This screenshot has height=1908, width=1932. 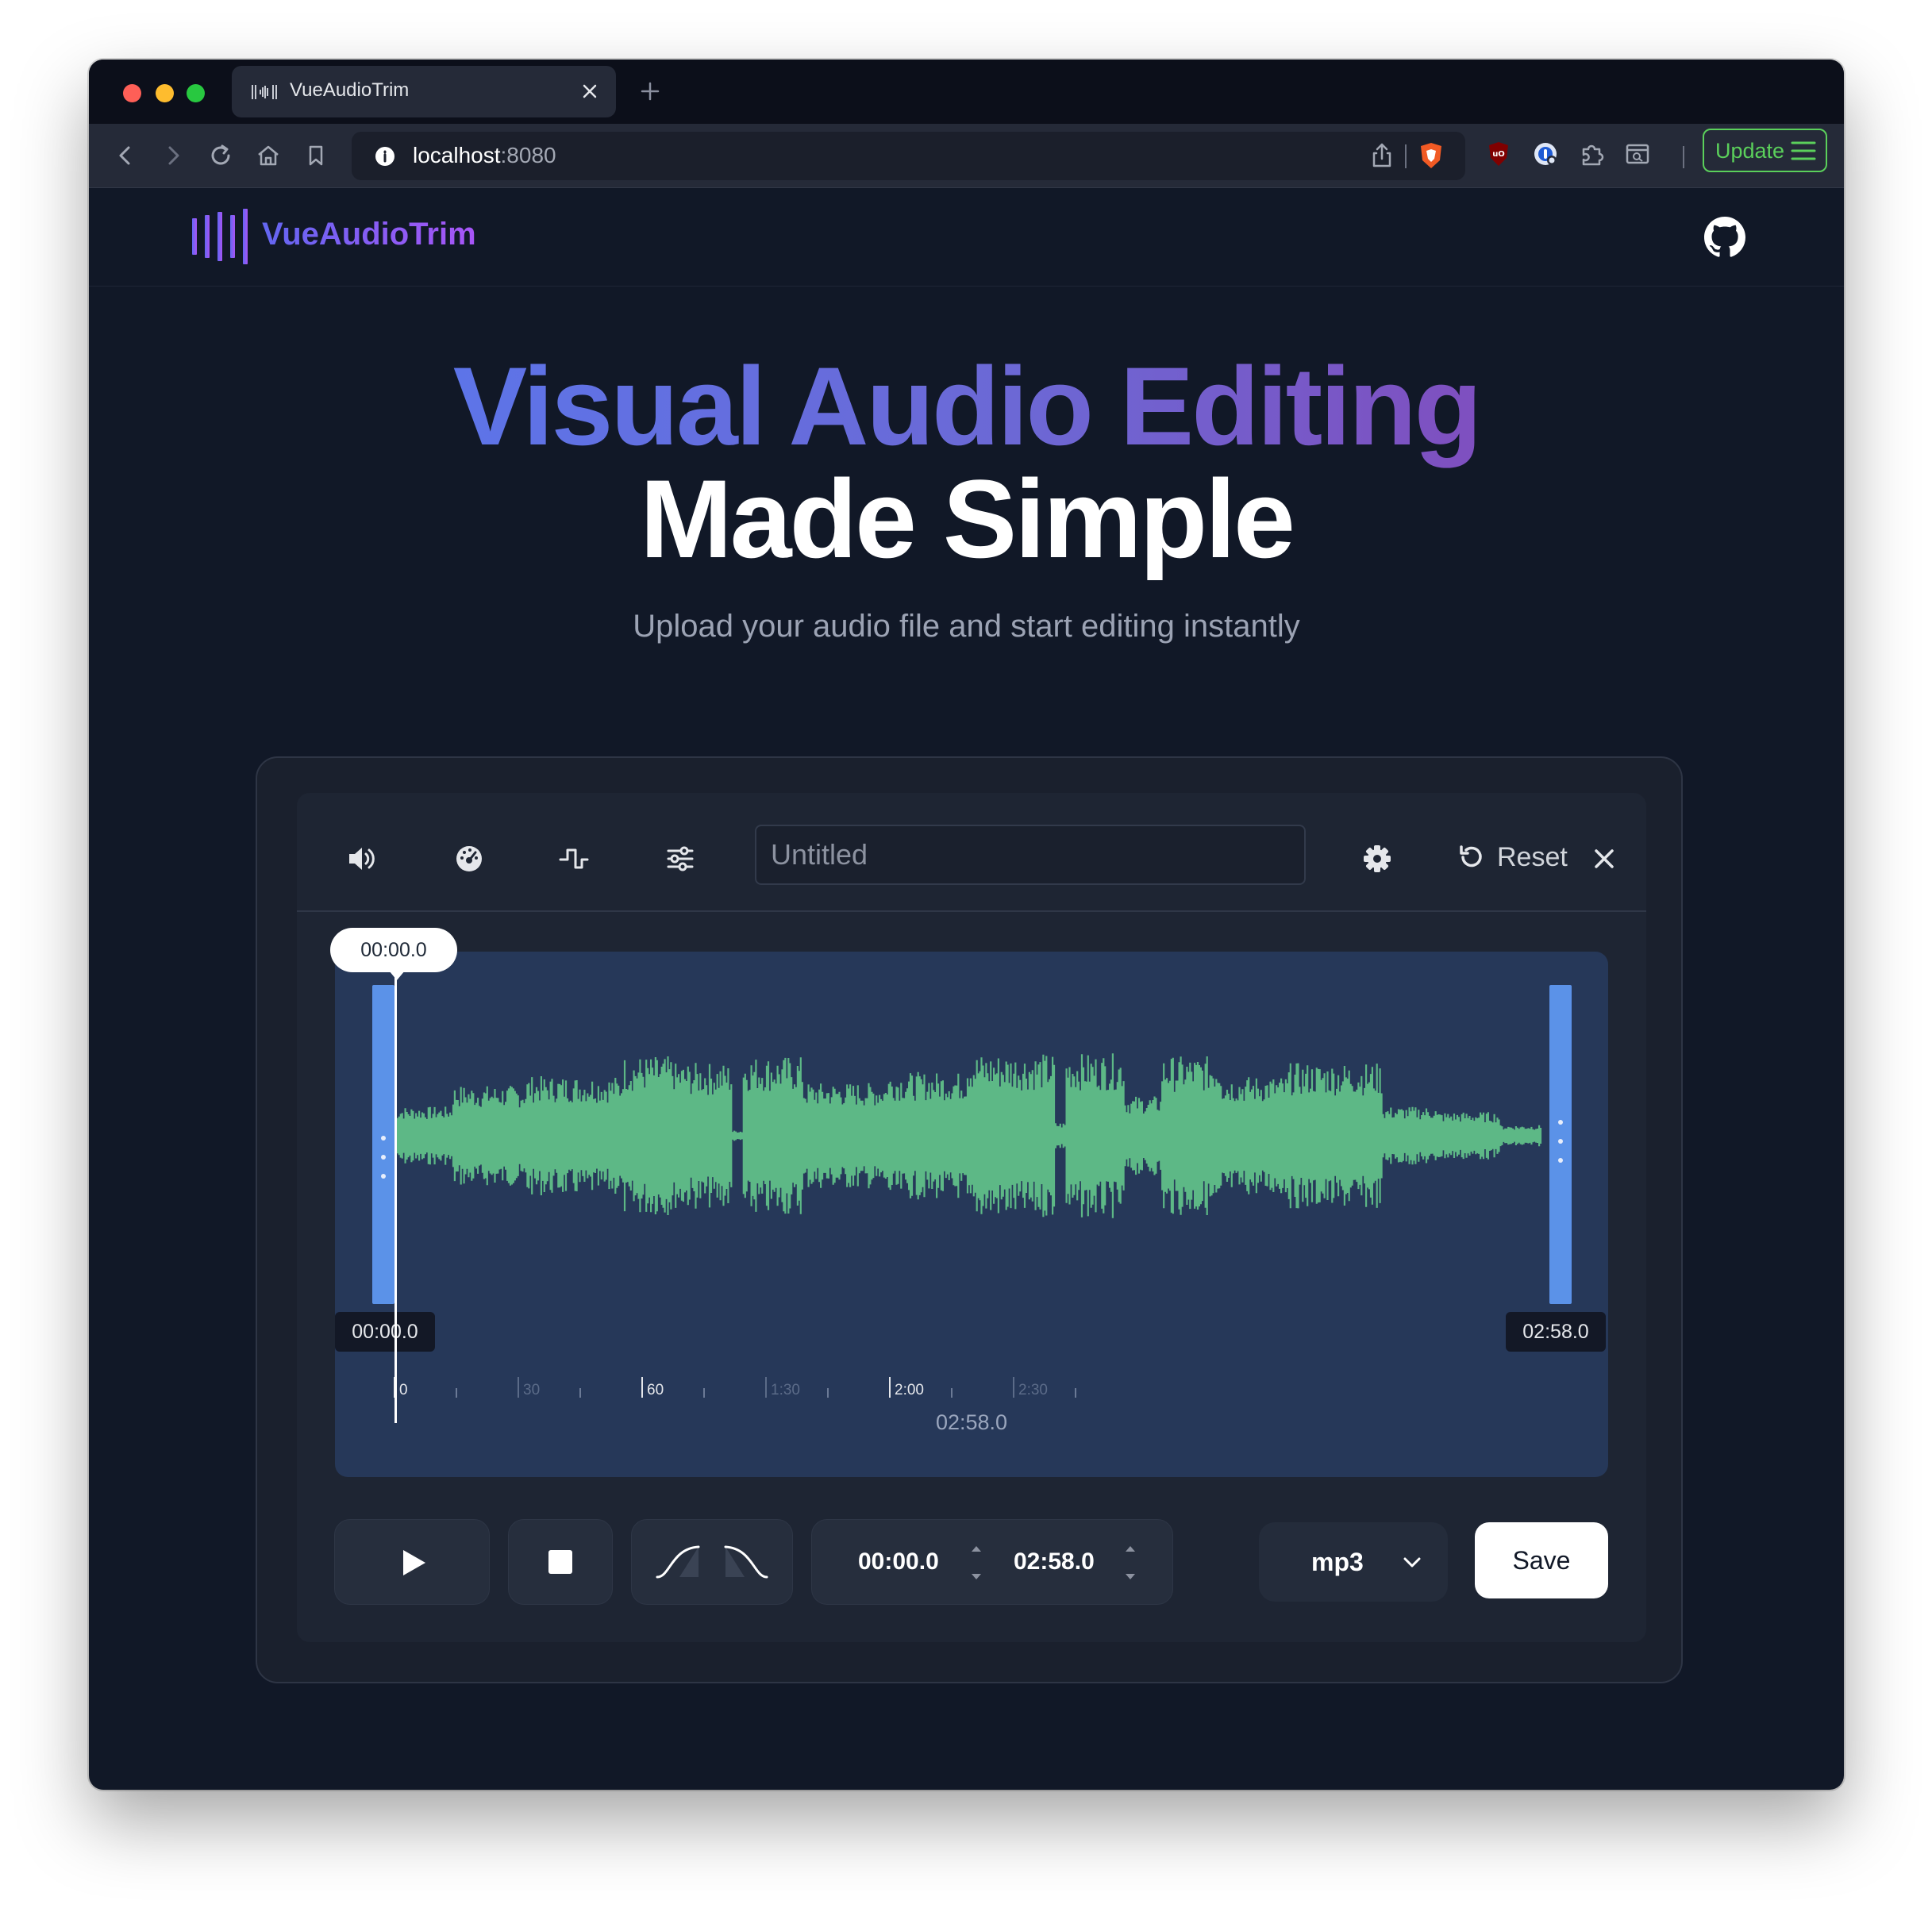 I want to click on stop-button, so click(x=560, y=1562).